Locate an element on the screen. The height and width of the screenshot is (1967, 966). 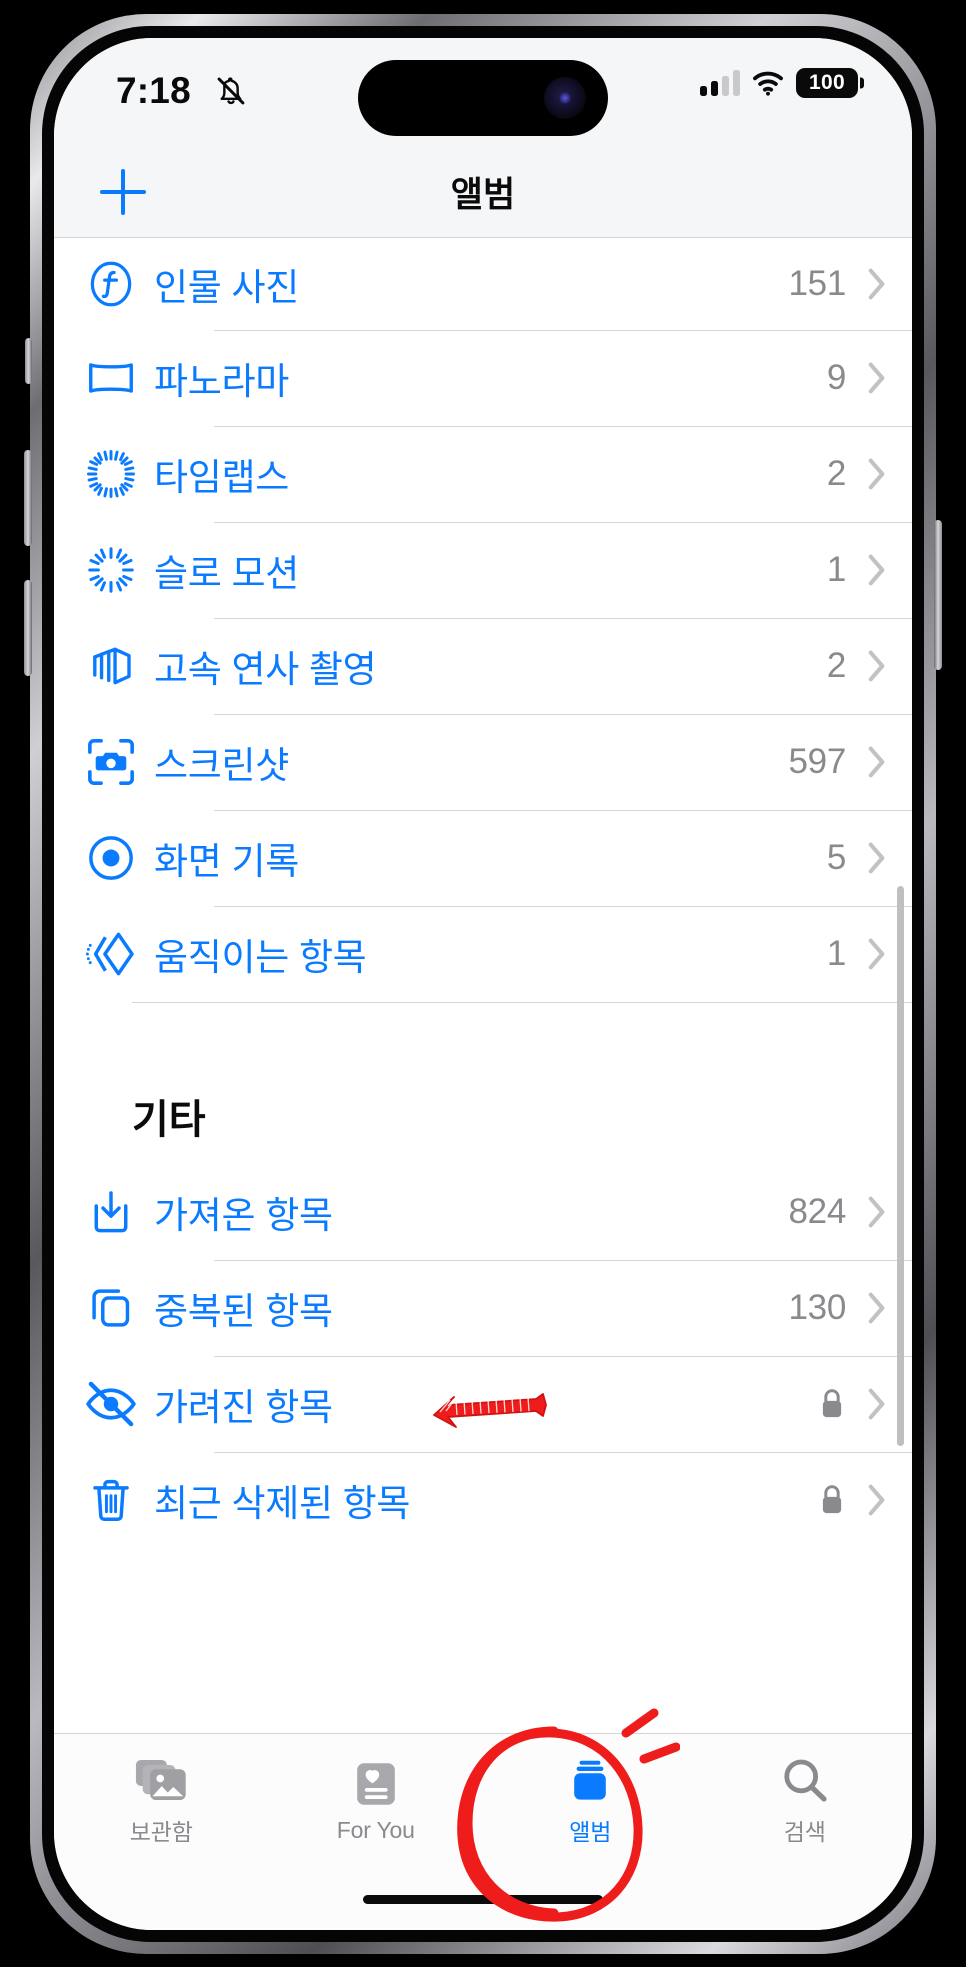
burst-icon is located at coordinates (111, 666).